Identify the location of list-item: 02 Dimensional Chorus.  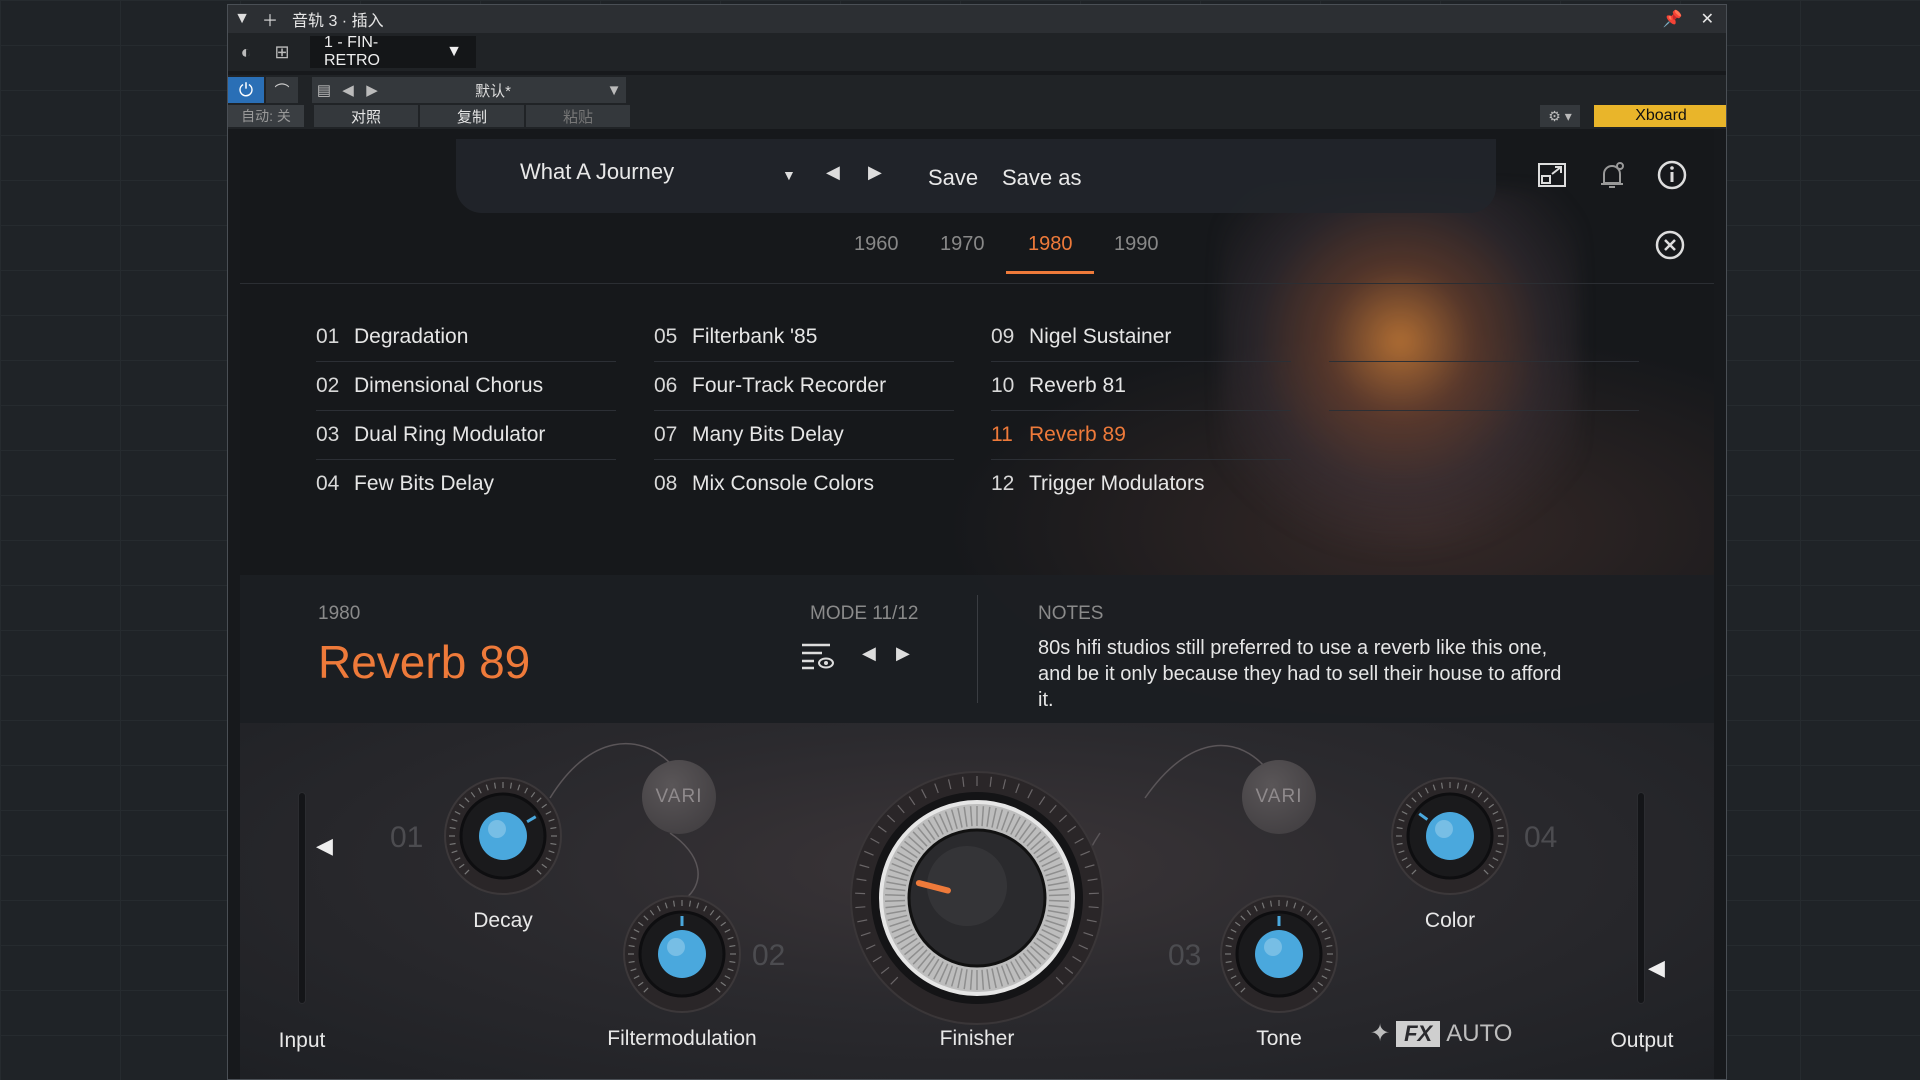
(466, 386).